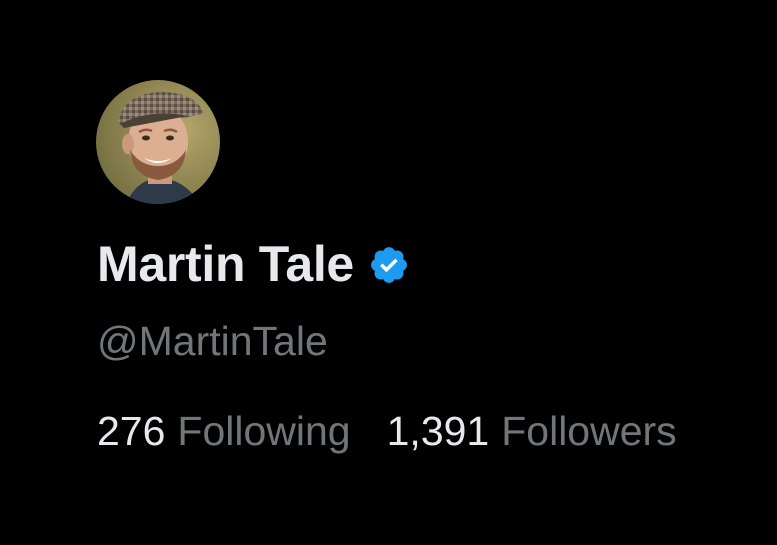 This screenshot has width=777, height=545. I want to click on followers-count: 1,391, so click(438, 431).